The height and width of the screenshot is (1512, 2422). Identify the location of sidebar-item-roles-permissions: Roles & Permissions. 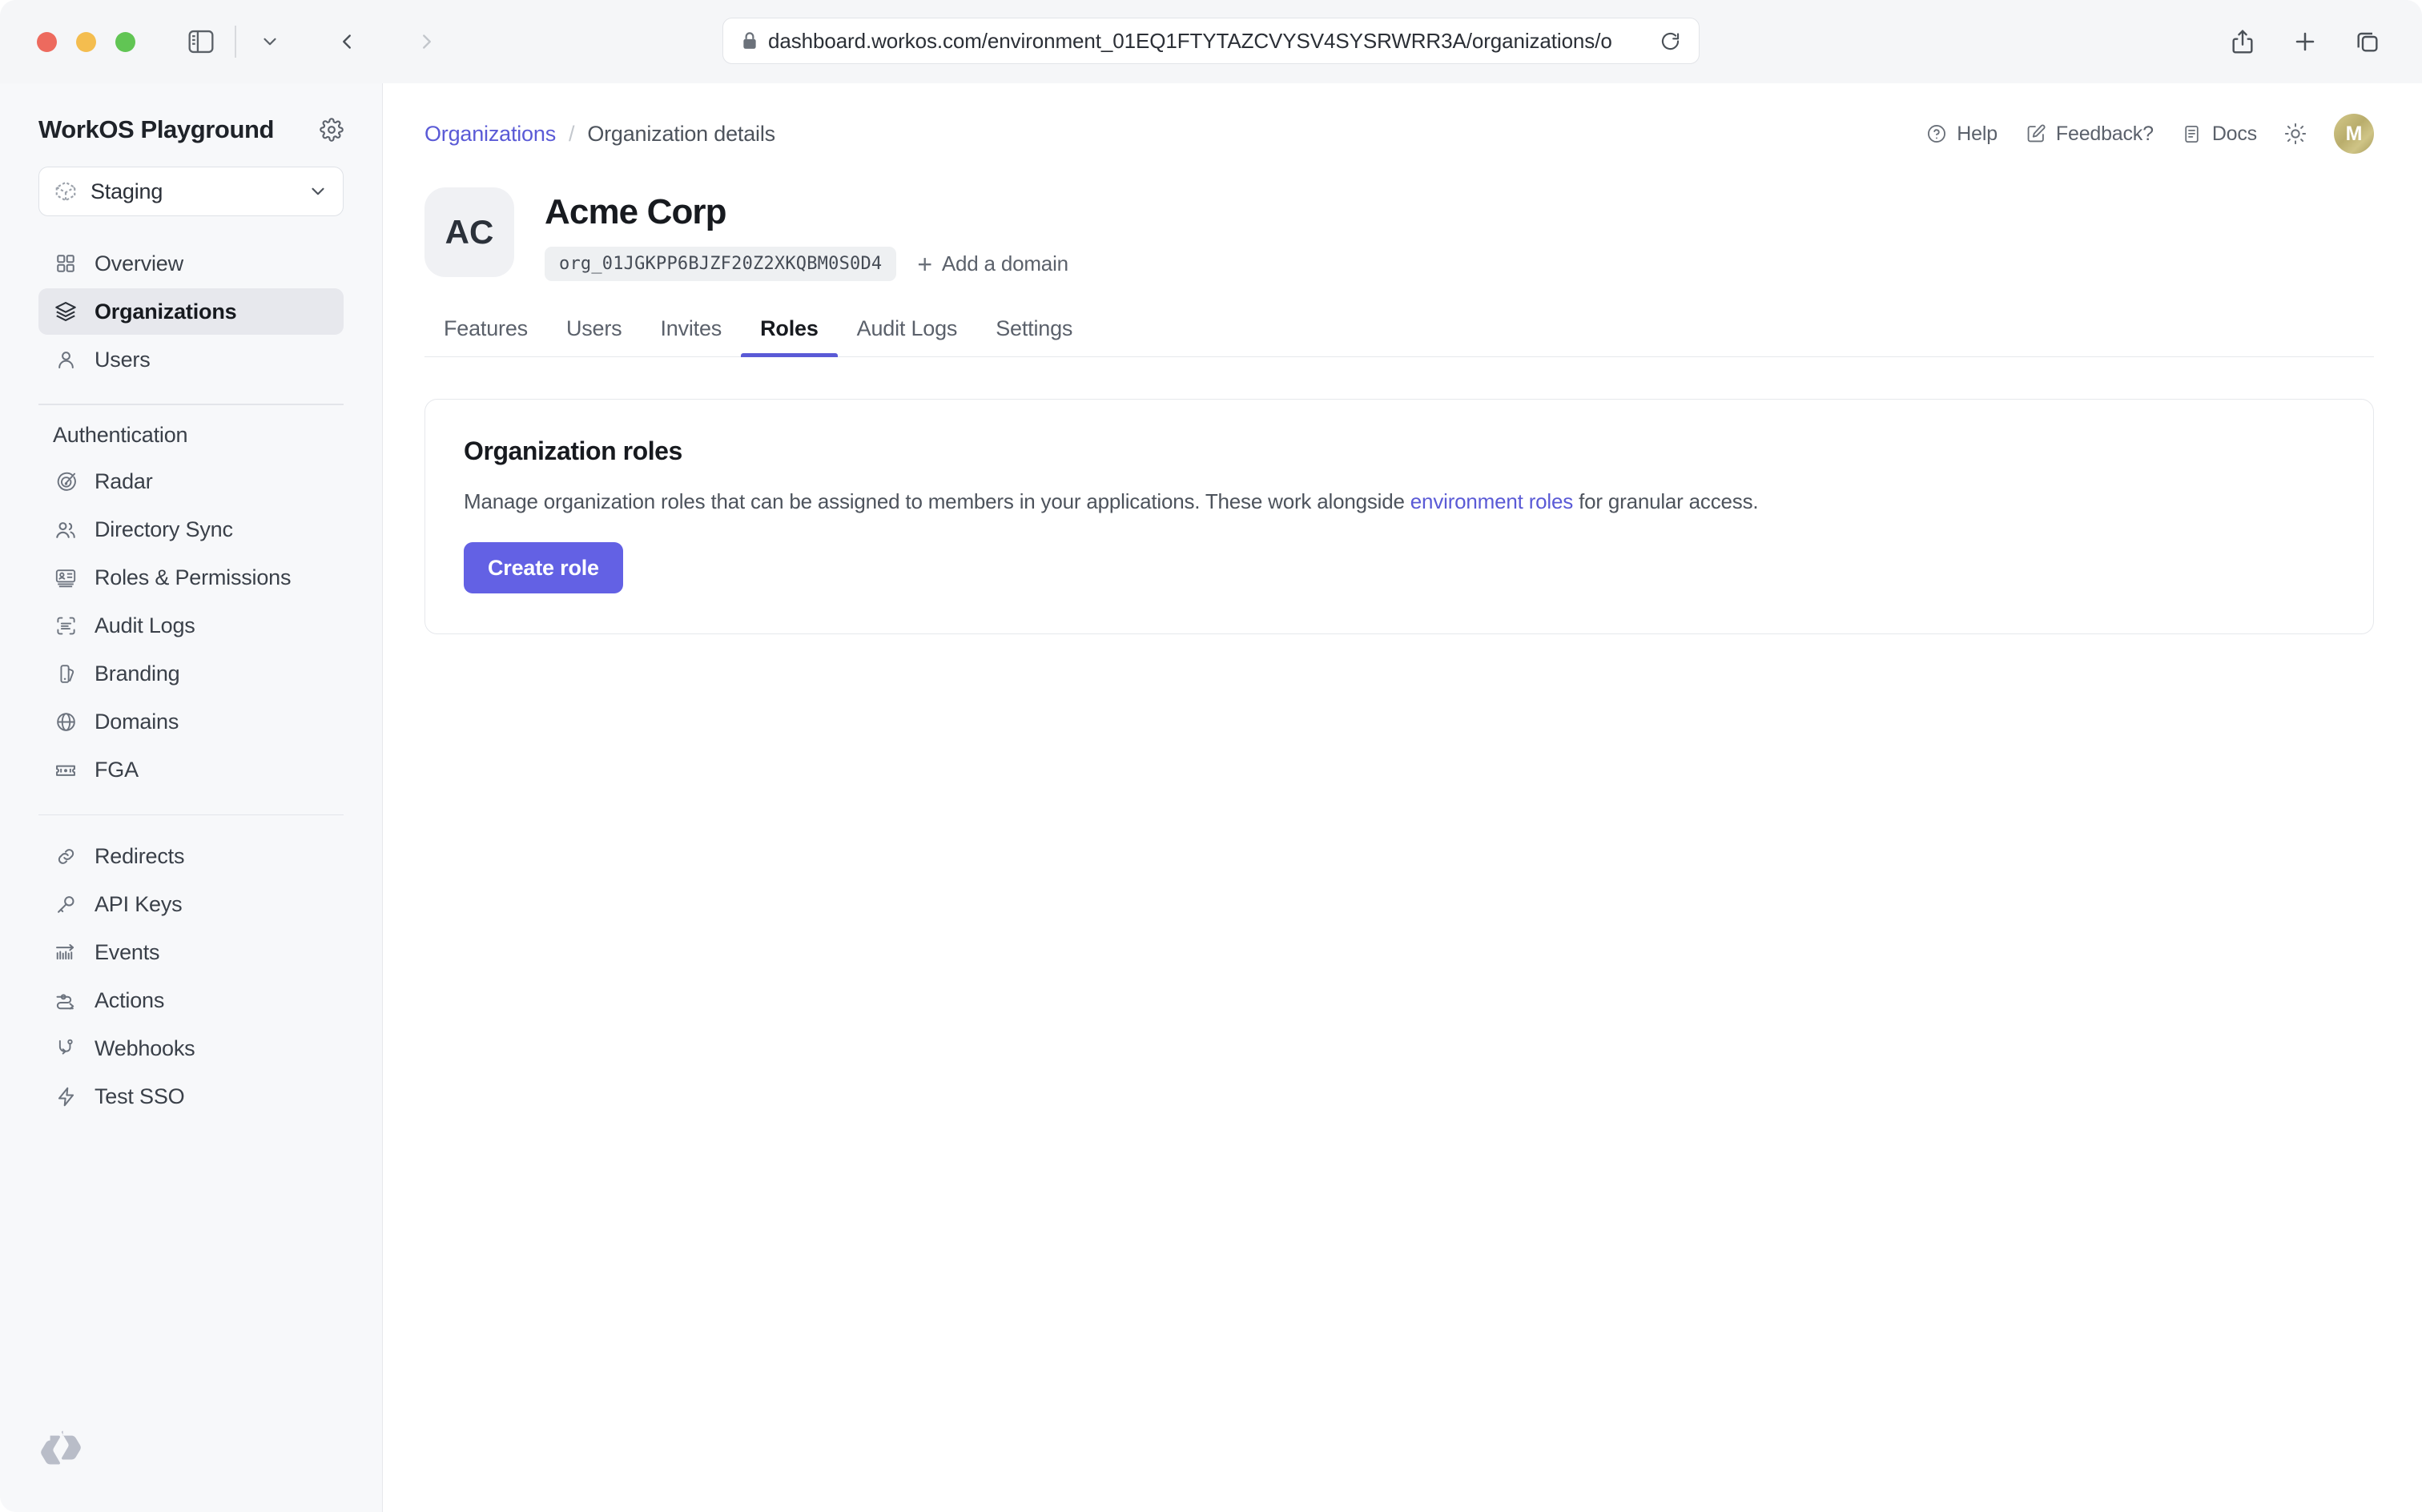
(191, 578).